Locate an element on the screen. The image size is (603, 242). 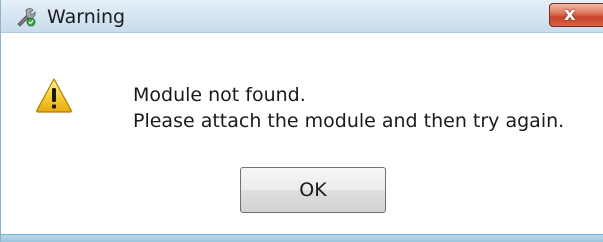
window-title: Warning is located at coordinates (86, 17).